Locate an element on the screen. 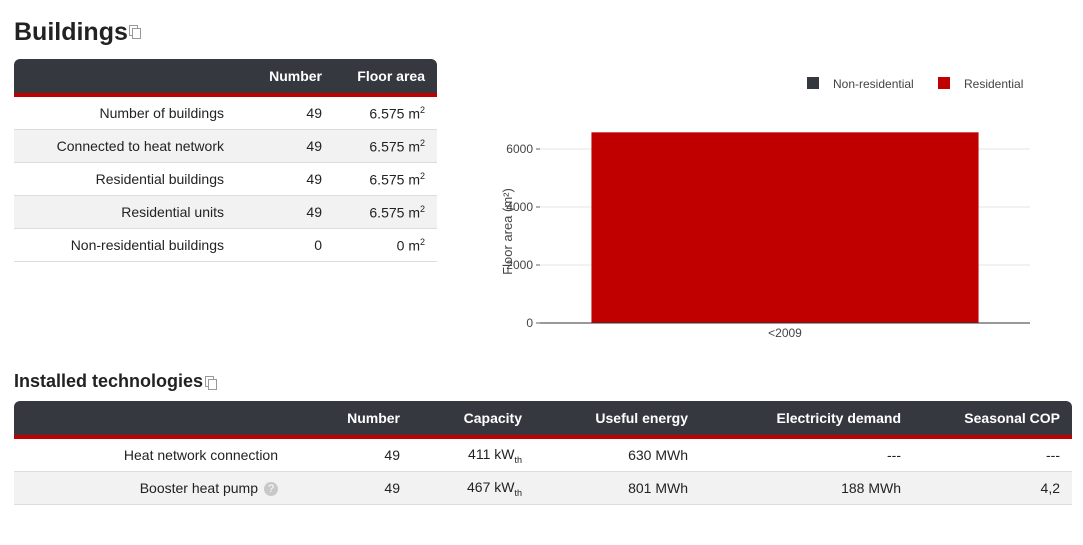 This screenshot has width=1083, height=545. row-floor-area: 0 m2 is located at coordinates (385, 245).